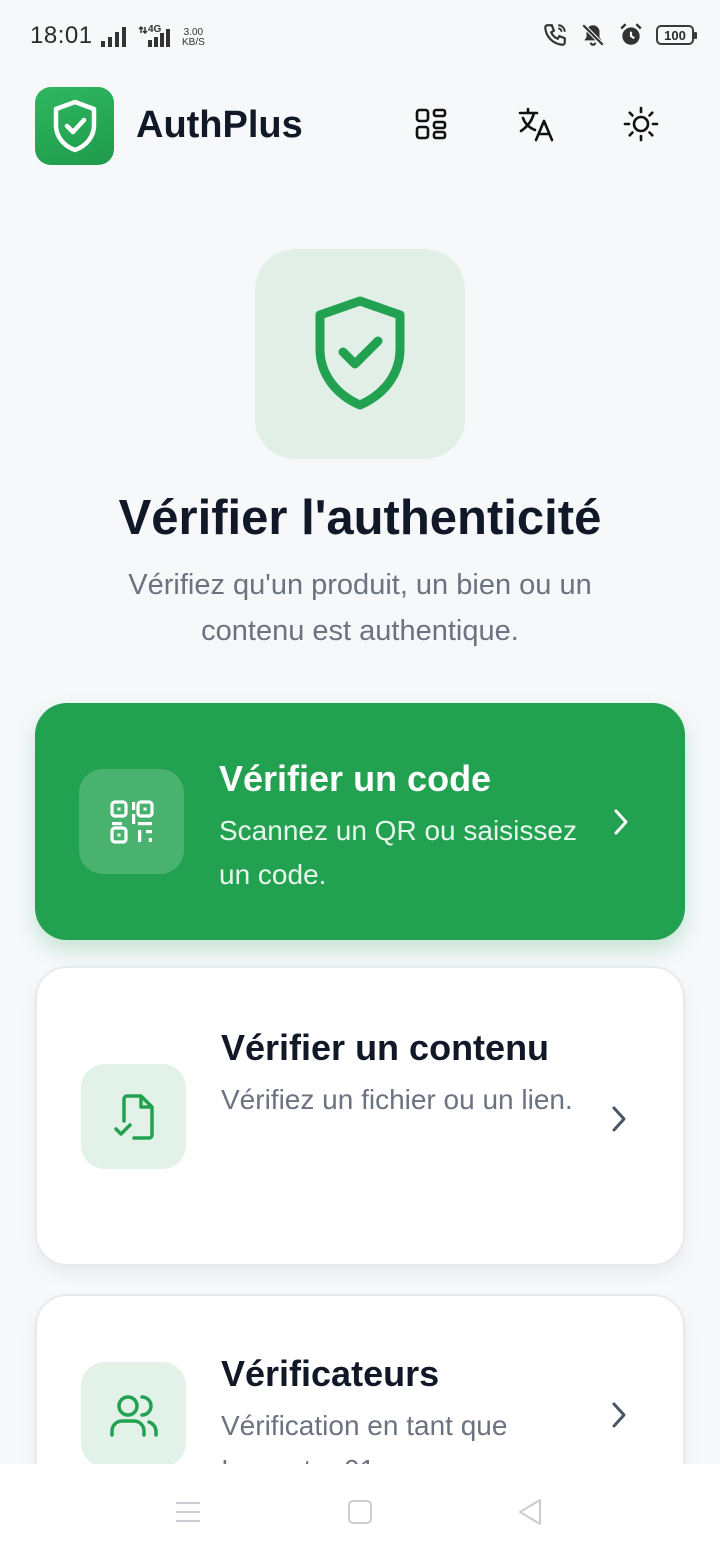  I want to click on verify-content-title: Vérifier un contenu, so click(385, 1047).